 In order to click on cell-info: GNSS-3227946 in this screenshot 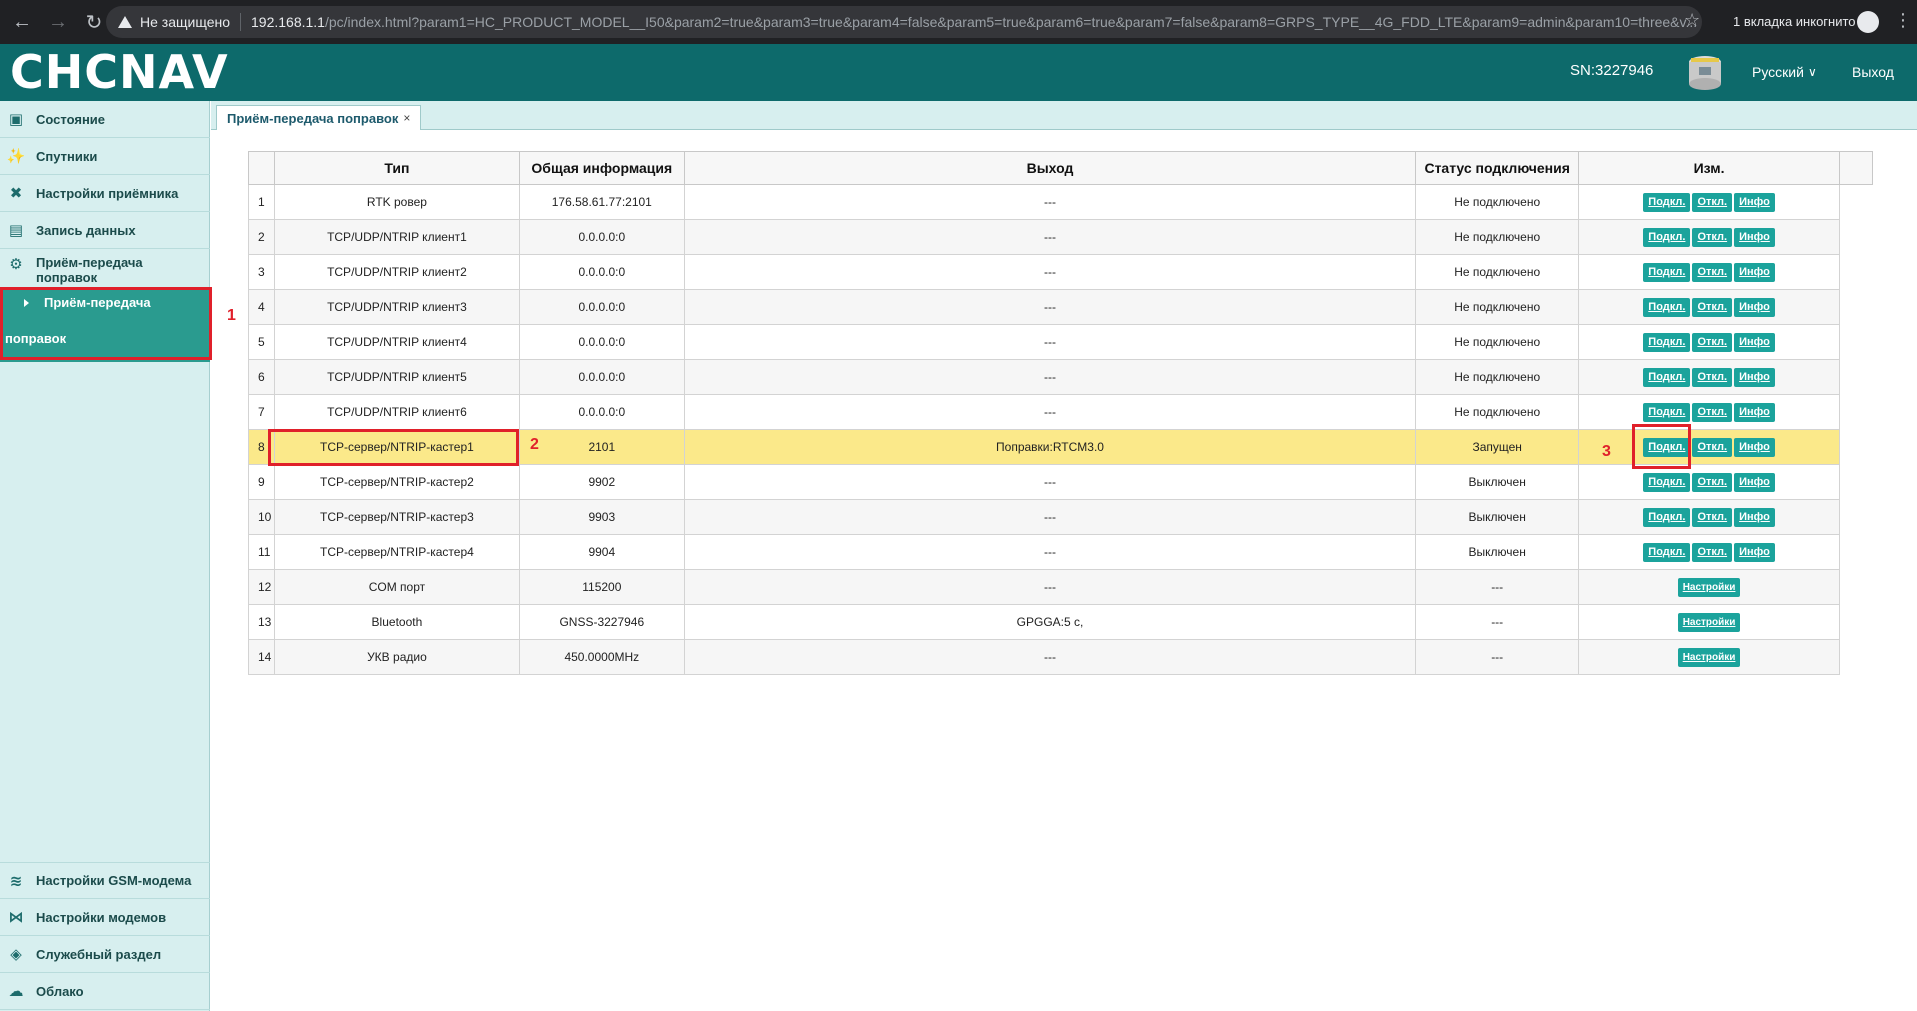, I will do `click(601, 622)`.